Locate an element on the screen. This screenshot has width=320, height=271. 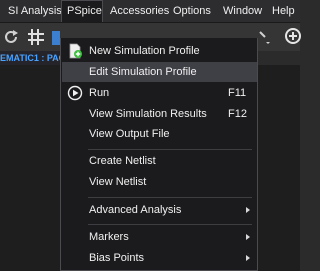
menu-item-view-simulation-results: View Simulation Results F12 is located at coordinates (159, 114).